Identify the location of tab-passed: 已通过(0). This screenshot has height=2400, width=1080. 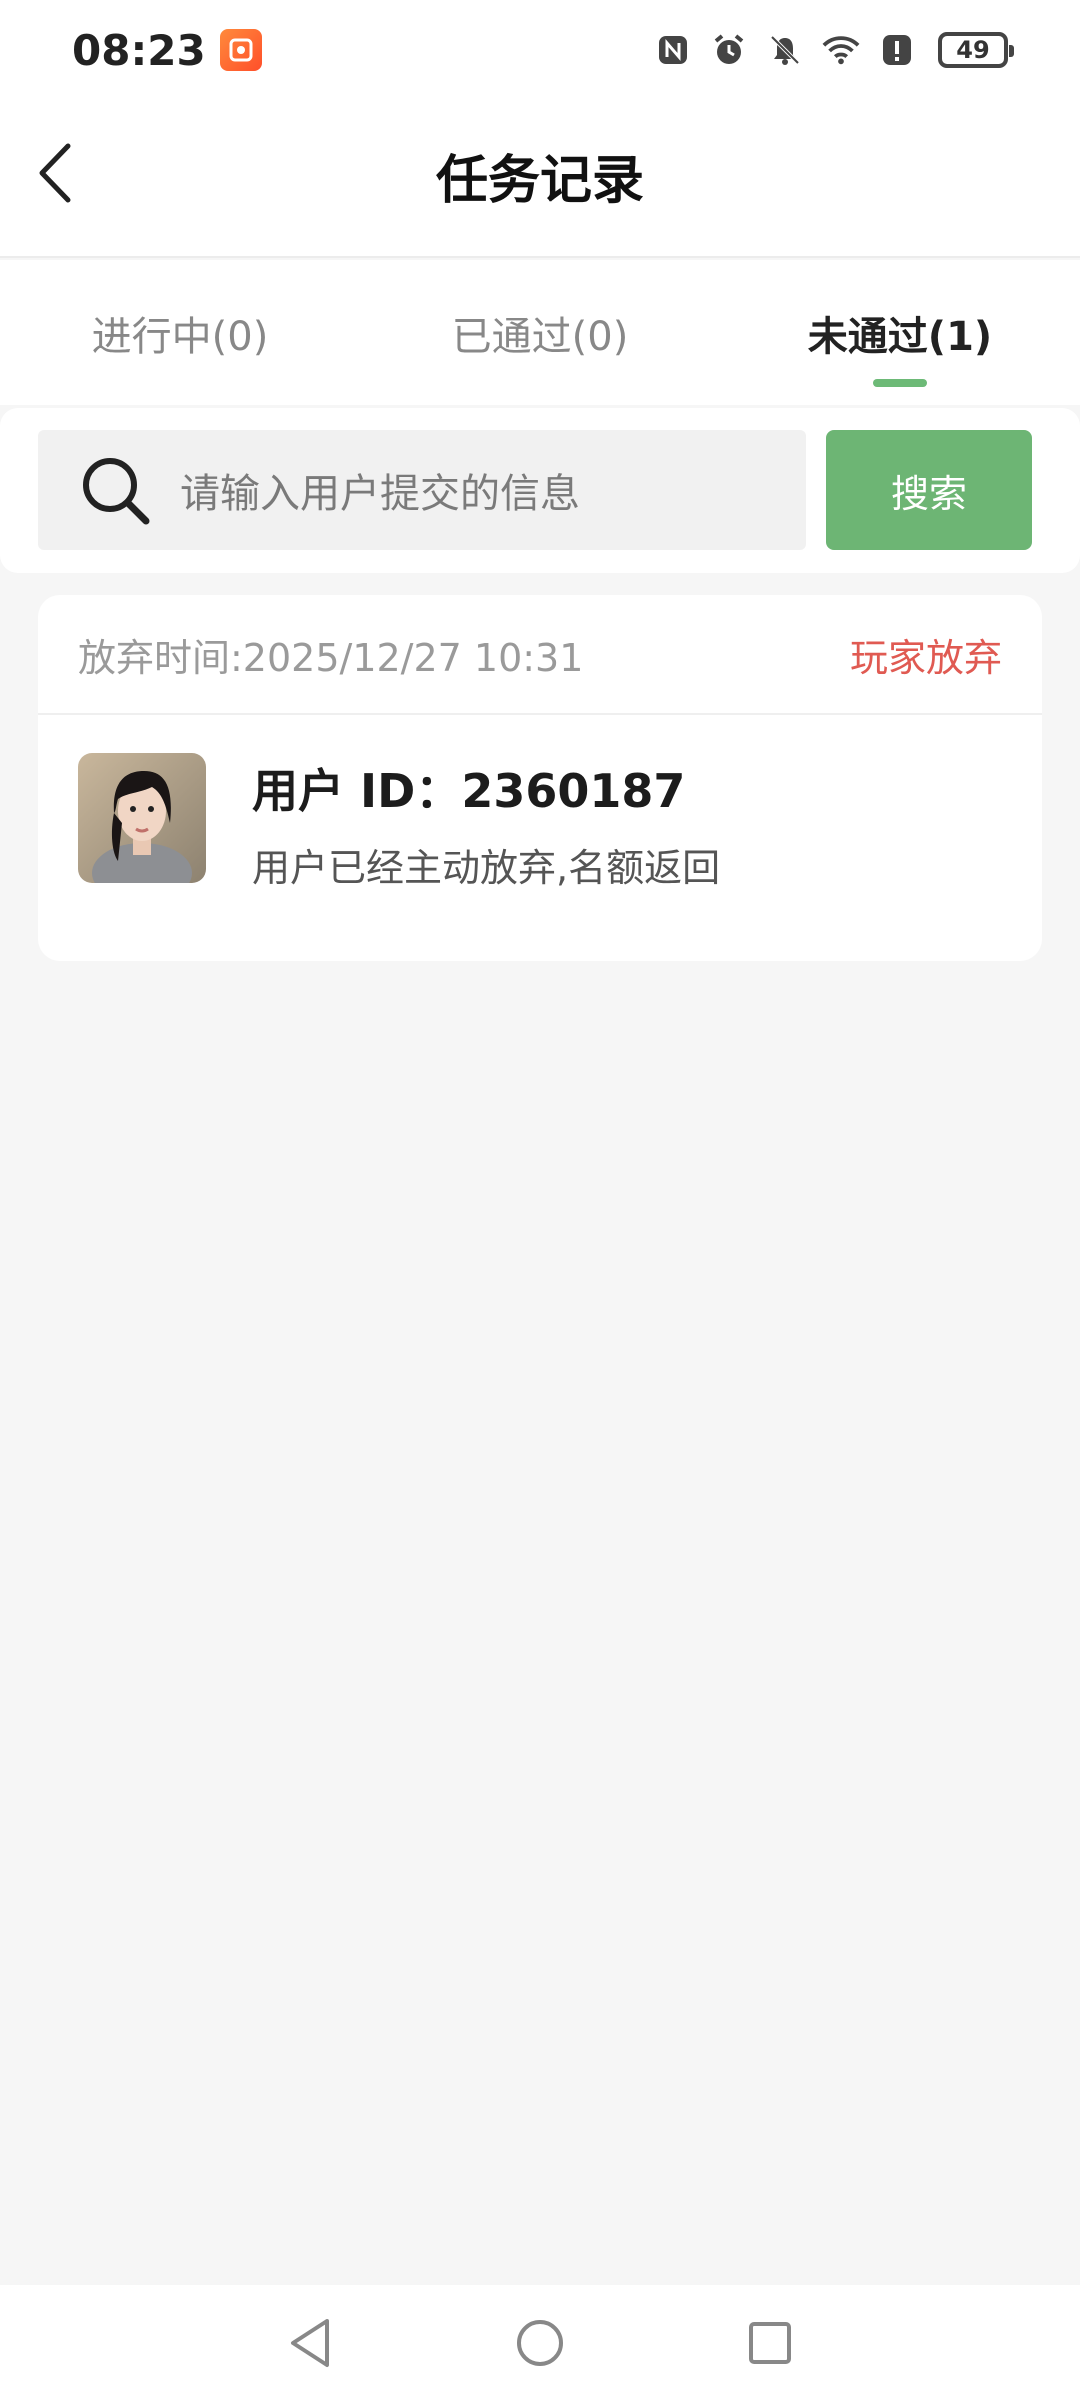
(540, 332).